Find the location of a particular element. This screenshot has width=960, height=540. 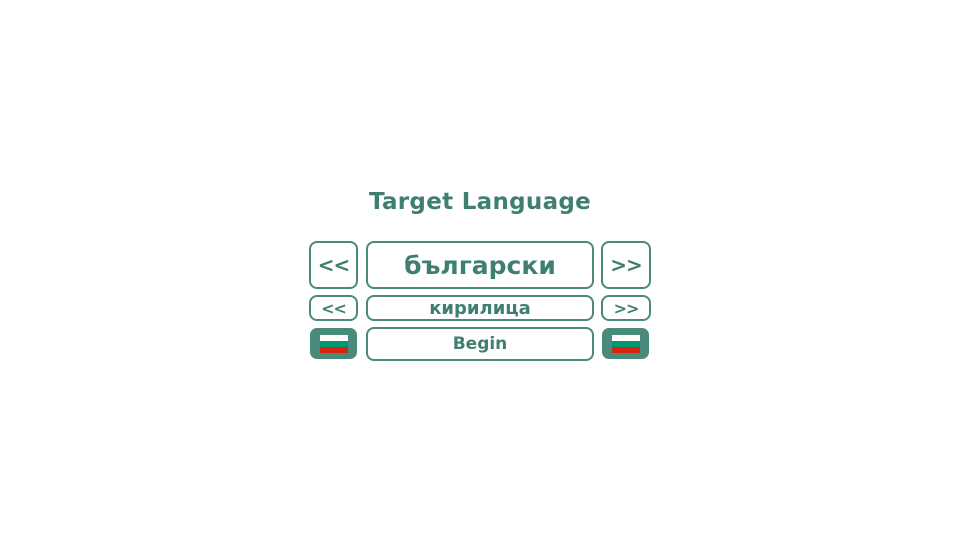

page-title: Target Language is located at coordinates (480, 202).